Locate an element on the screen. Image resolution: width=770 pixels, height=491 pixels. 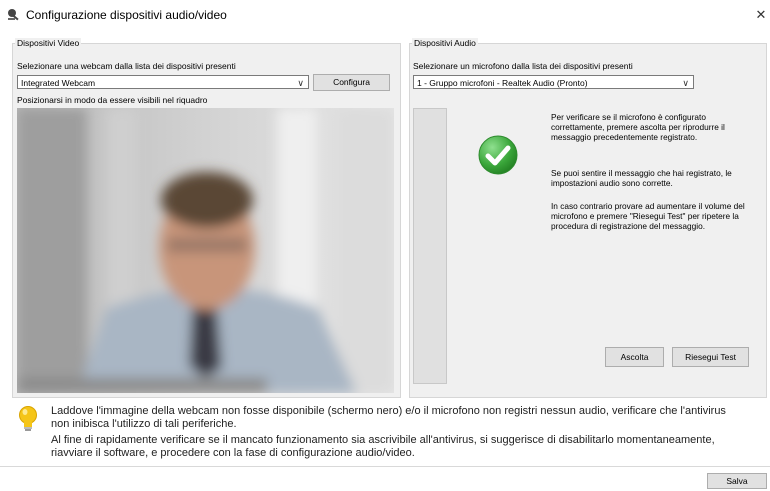
lightbulb-icon is located at coordinates (28, 418).